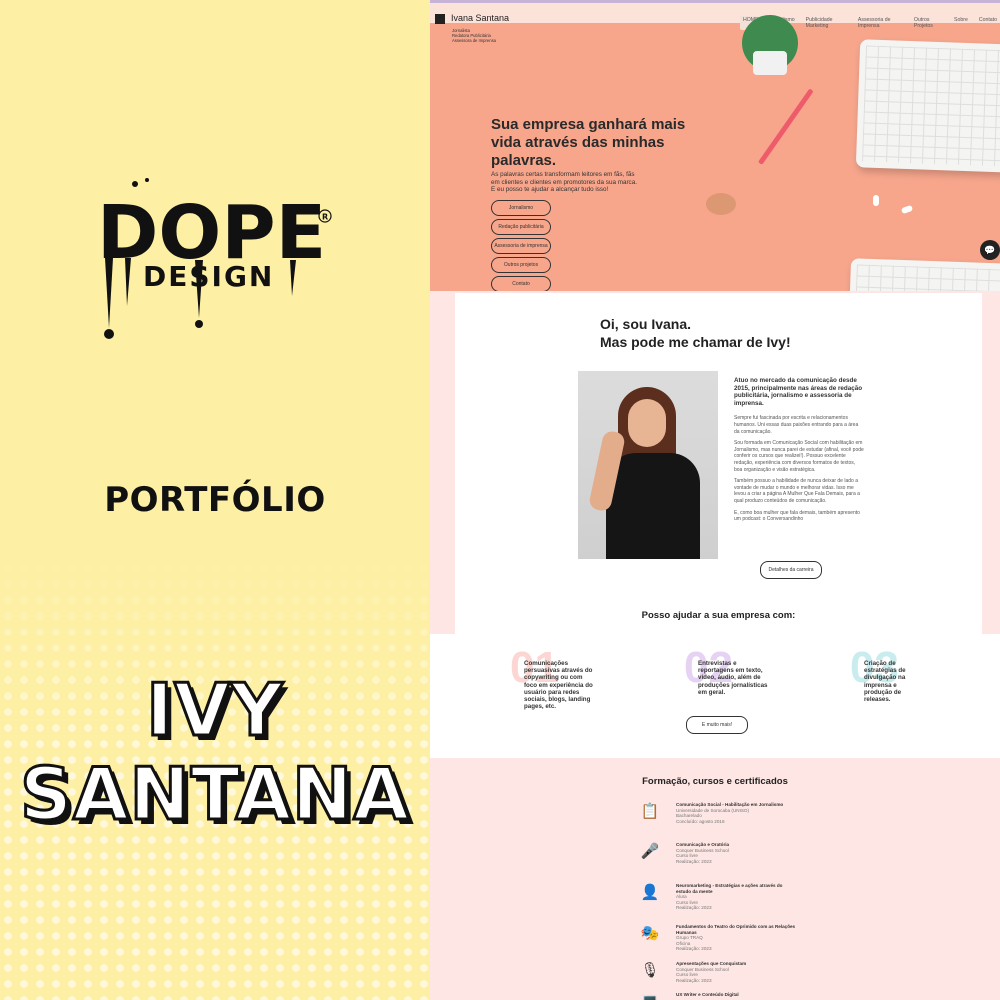  Describe the element at coordinates (707, 994) in the screenshot. I see `education-course: UX Writer e Conteúdo Digital` at that location.